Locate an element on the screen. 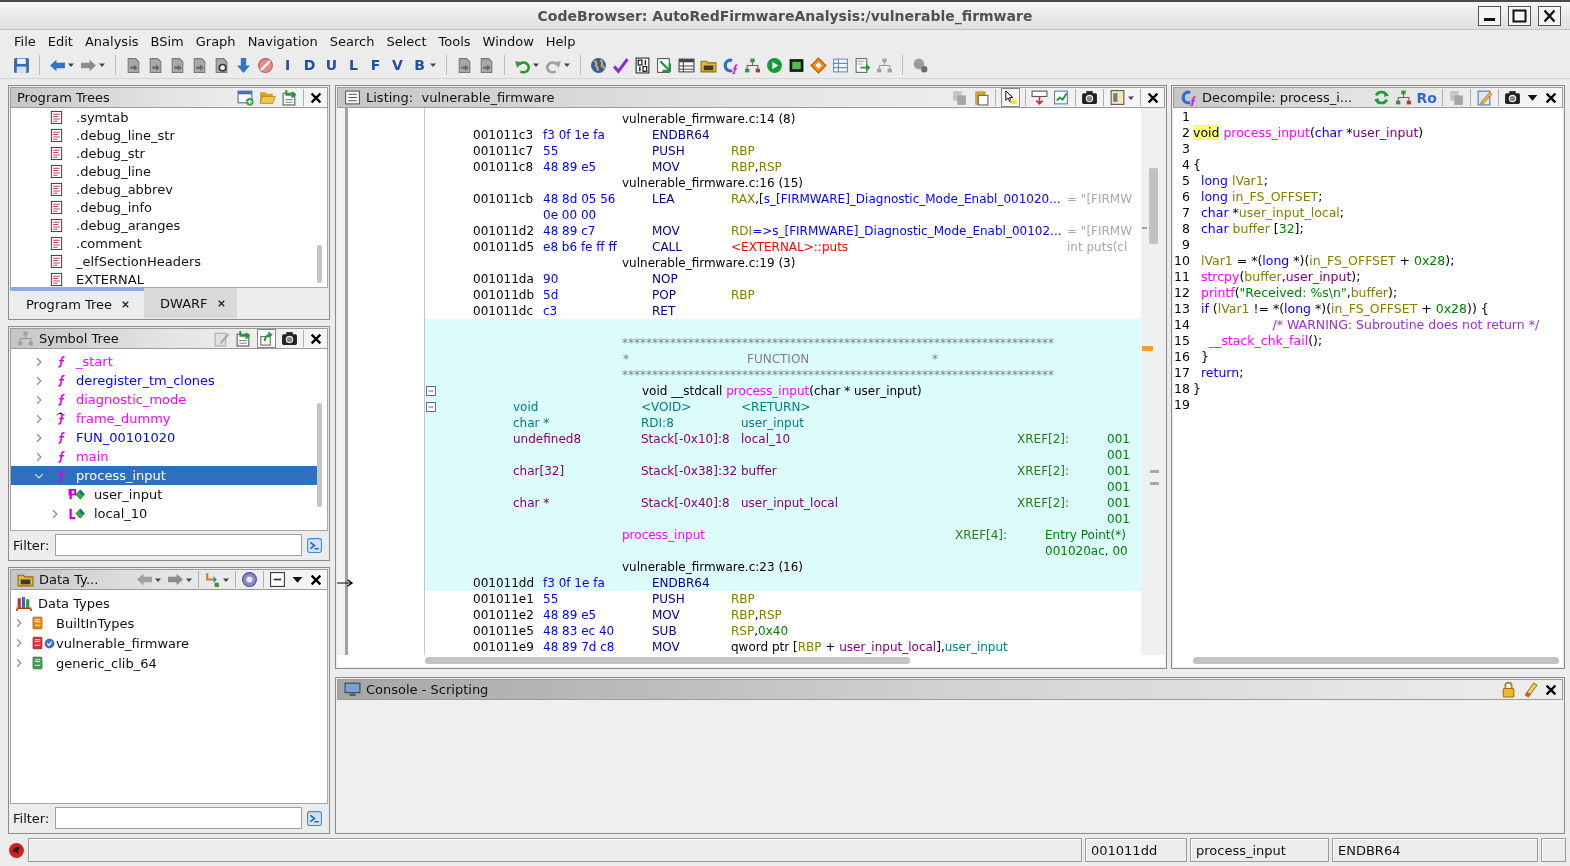  minimize-icon is located at coordinates (1489, 15).